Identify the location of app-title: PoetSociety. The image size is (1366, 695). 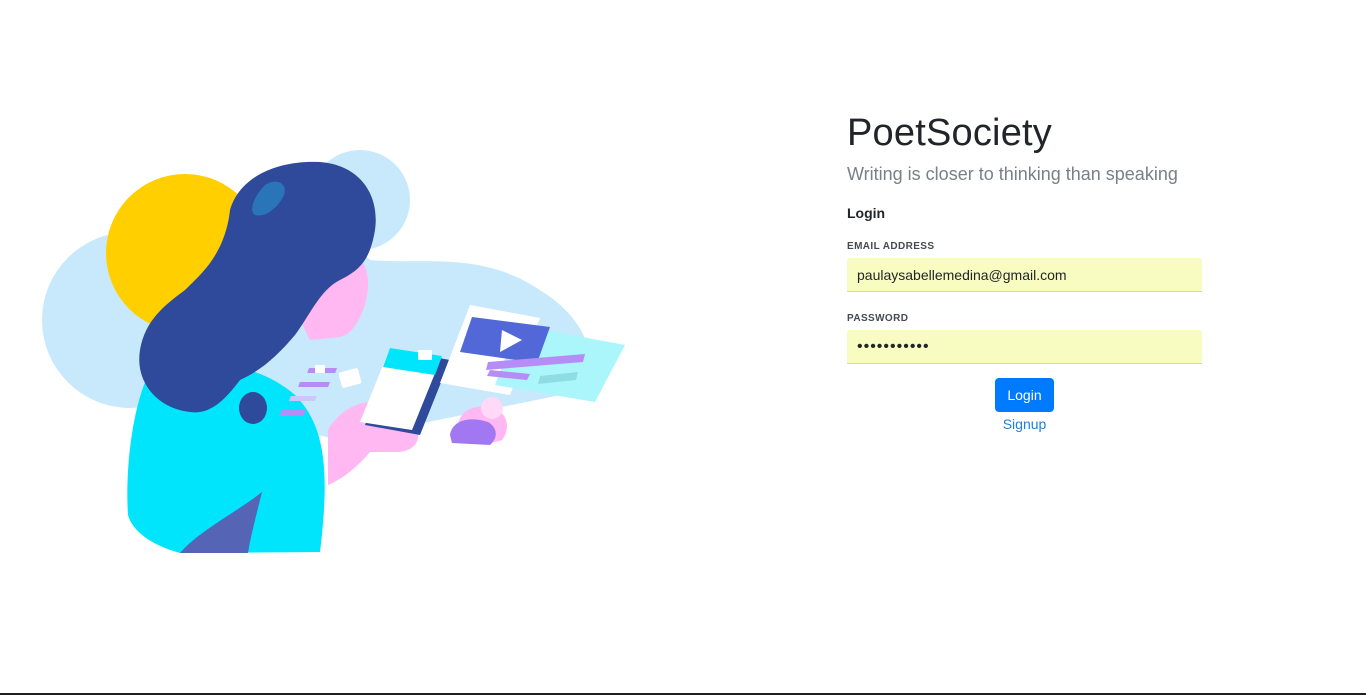
(949, 133).